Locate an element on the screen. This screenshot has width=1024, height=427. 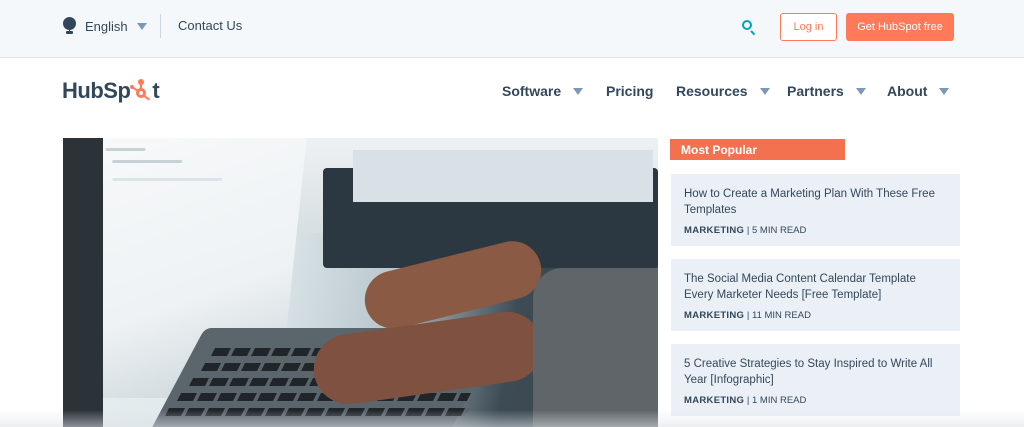
contact-us-link: Contact Us is located at coordinates (210, 25).